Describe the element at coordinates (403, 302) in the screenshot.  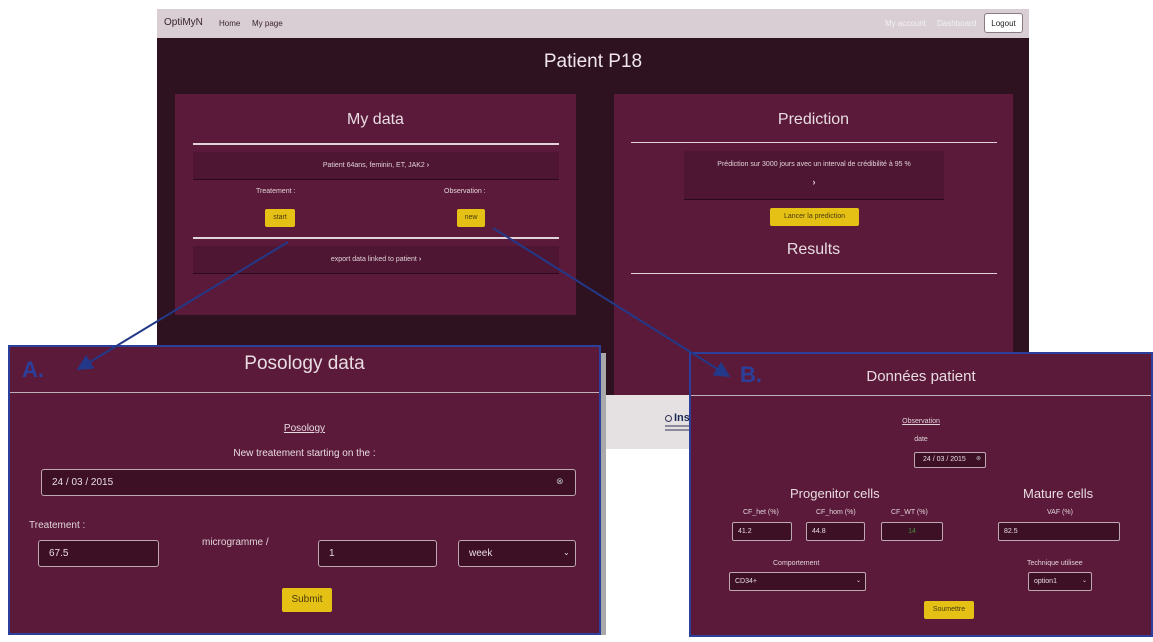
I see `annotation-arrows` at that location.